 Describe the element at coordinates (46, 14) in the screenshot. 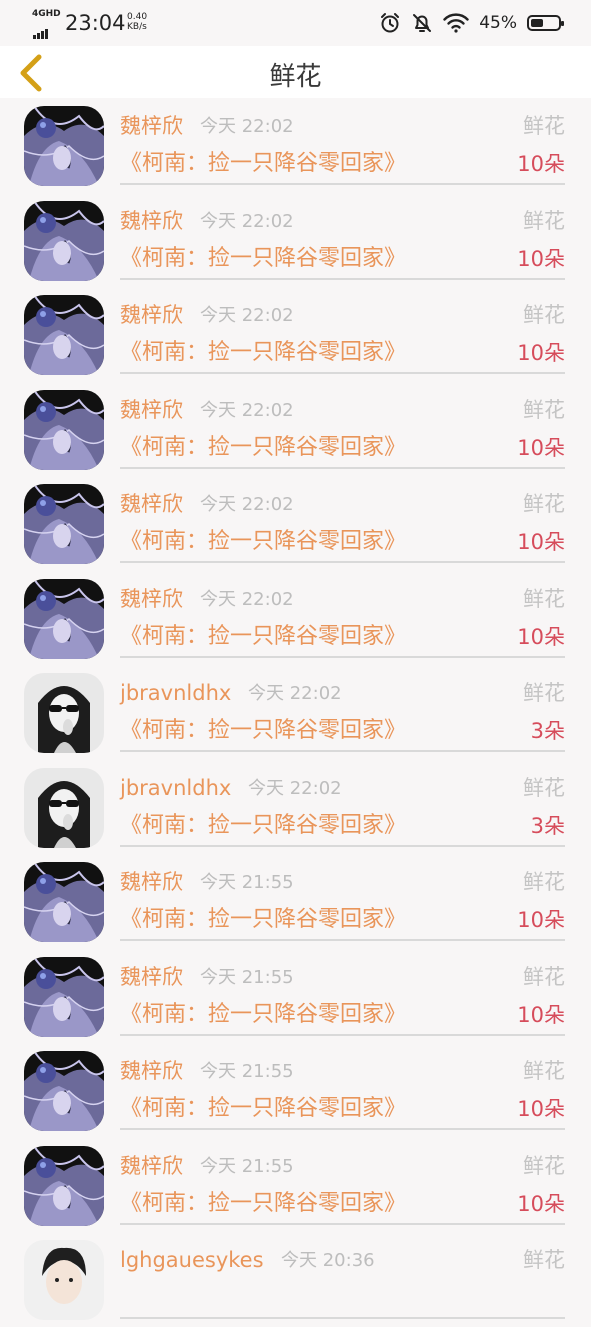

I see `network-type: 4GHD` at that location.